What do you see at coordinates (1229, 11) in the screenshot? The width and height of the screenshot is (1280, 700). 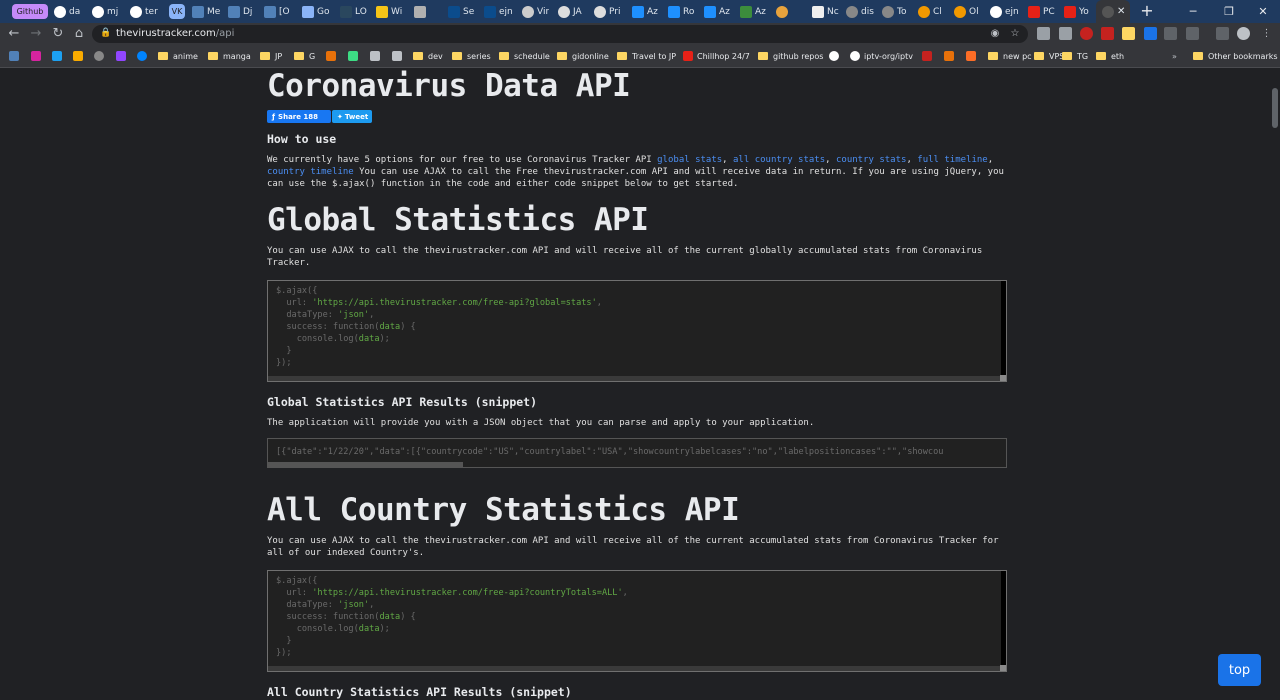 I see `restore-button: ❐` at bounding box center [1229, 11].